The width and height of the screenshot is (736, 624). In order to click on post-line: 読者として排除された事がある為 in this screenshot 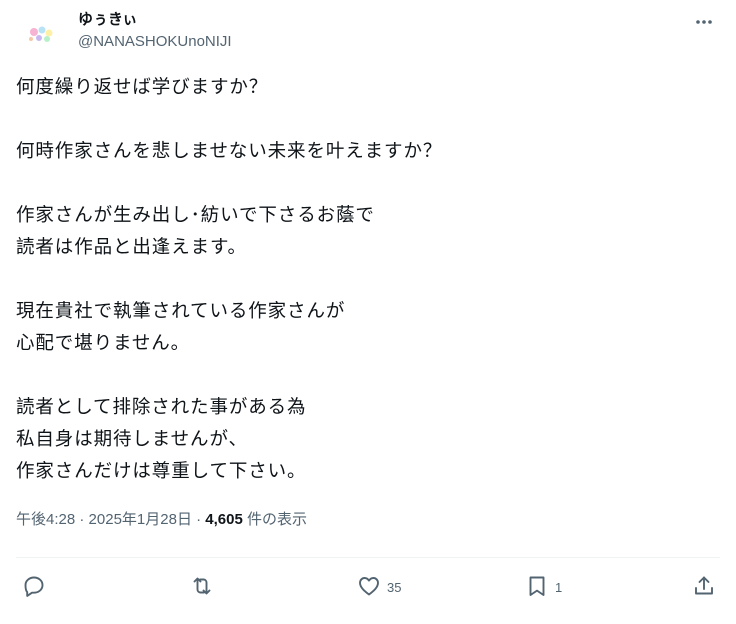, I will do `click(161, 407)`.